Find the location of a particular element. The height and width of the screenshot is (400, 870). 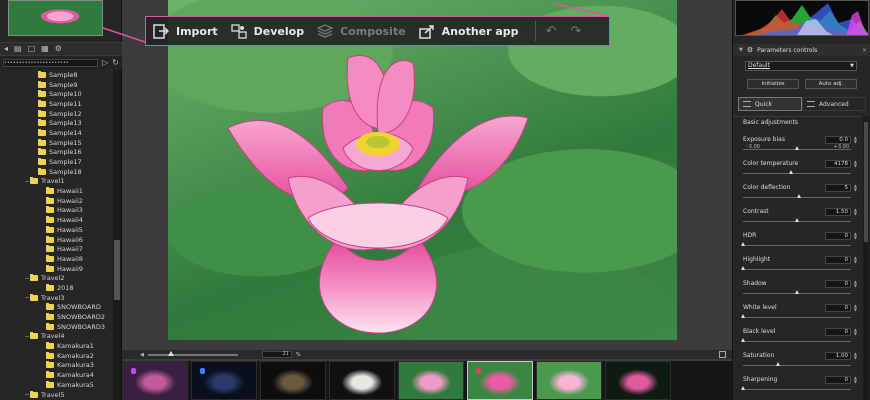

tree-item: Sample15 is located at coordinates (56, 143).